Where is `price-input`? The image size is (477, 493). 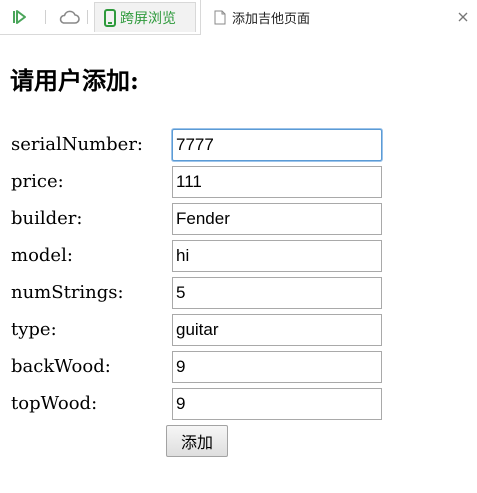
price-input is located at coordinates (277, 182).